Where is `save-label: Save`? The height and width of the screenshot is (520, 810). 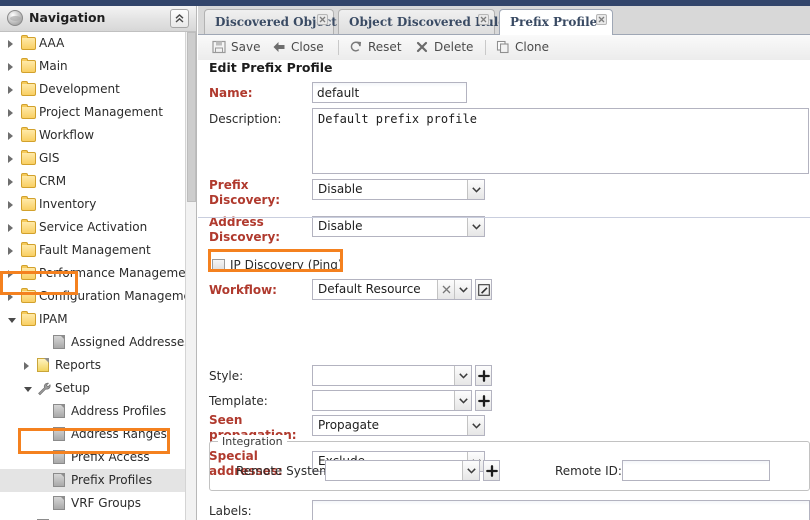 save-label: Save is located at coordinates (246, 47).